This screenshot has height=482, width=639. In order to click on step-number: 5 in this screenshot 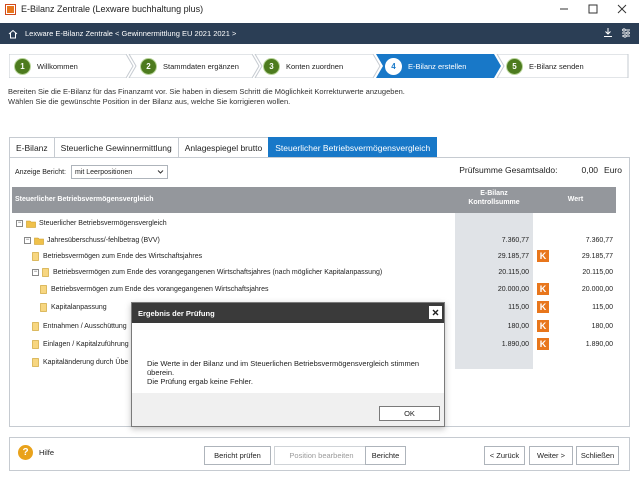, I will do `click(514, 66)`.